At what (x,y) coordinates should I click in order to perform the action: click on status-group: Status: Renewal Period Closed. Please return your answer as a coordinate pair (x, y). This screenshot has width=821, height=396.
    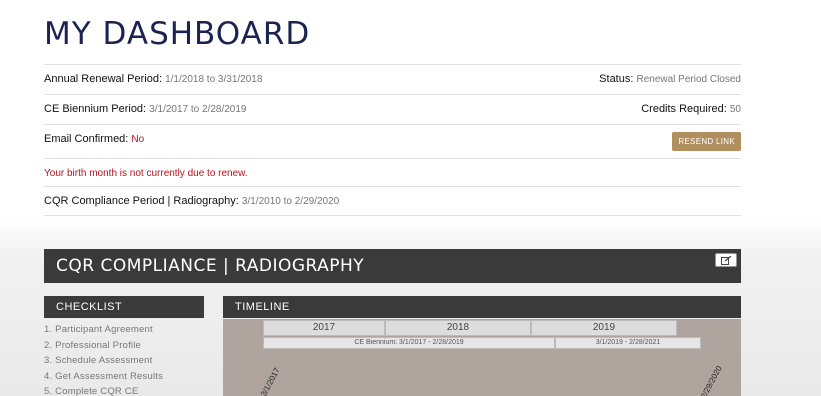
    Looking at the image, I should click on (670, 79).